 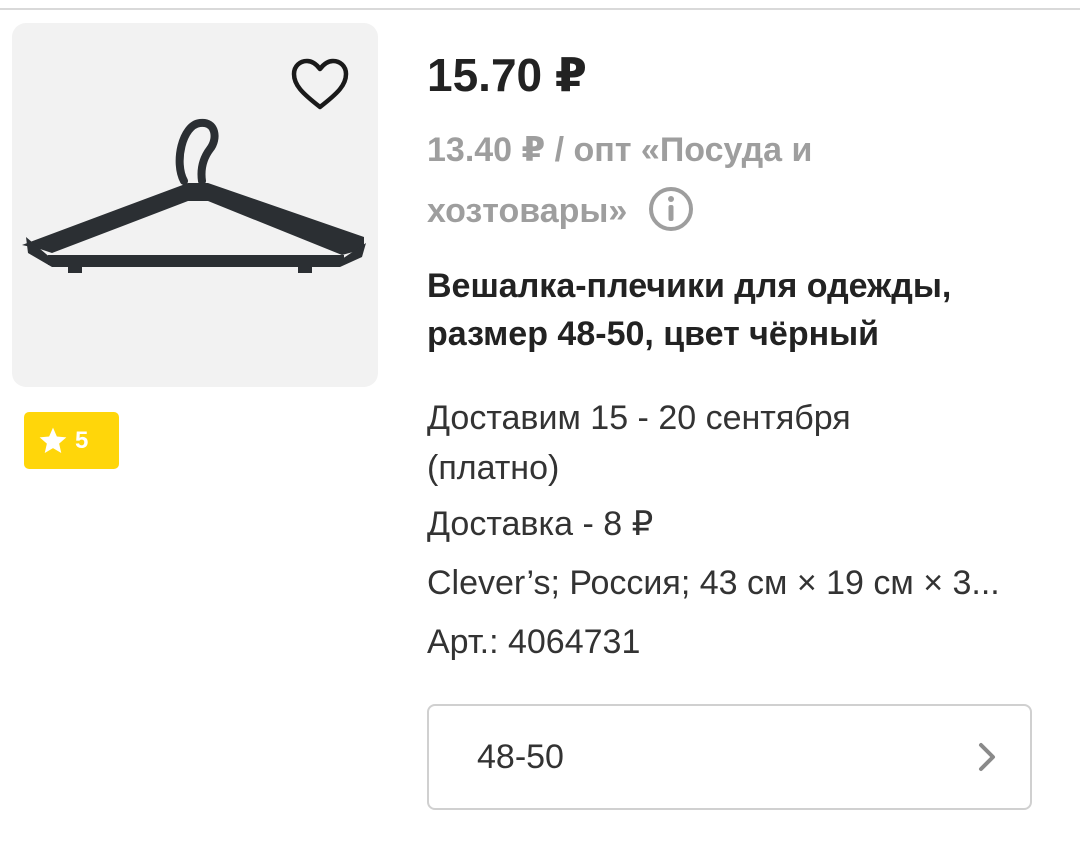 I want to click on top-divider, so click(x=540, y=9).